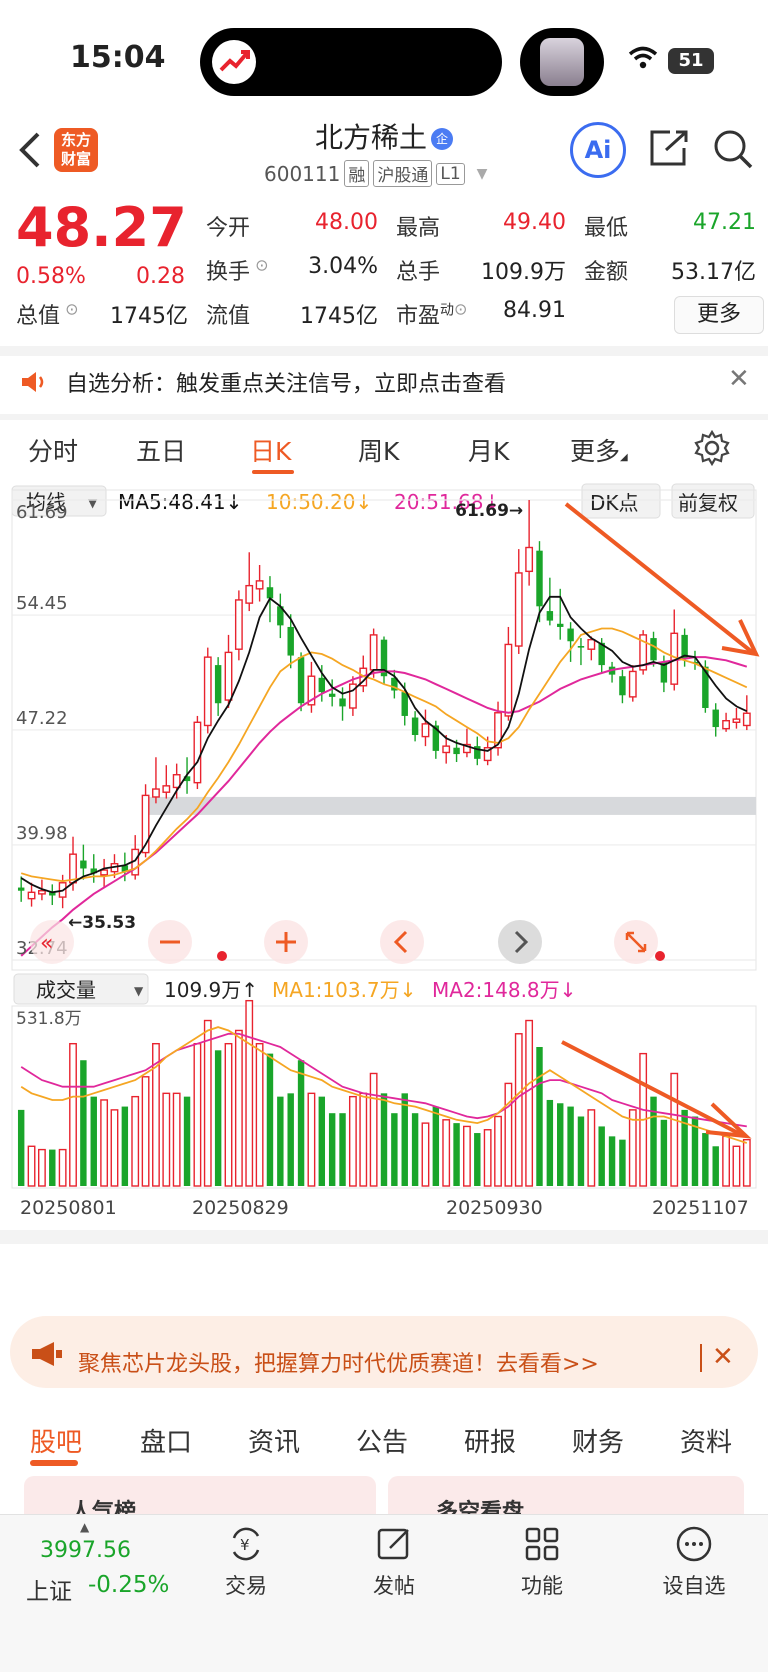  I want to click on index-change: -0.25%, so click(128, 1585).